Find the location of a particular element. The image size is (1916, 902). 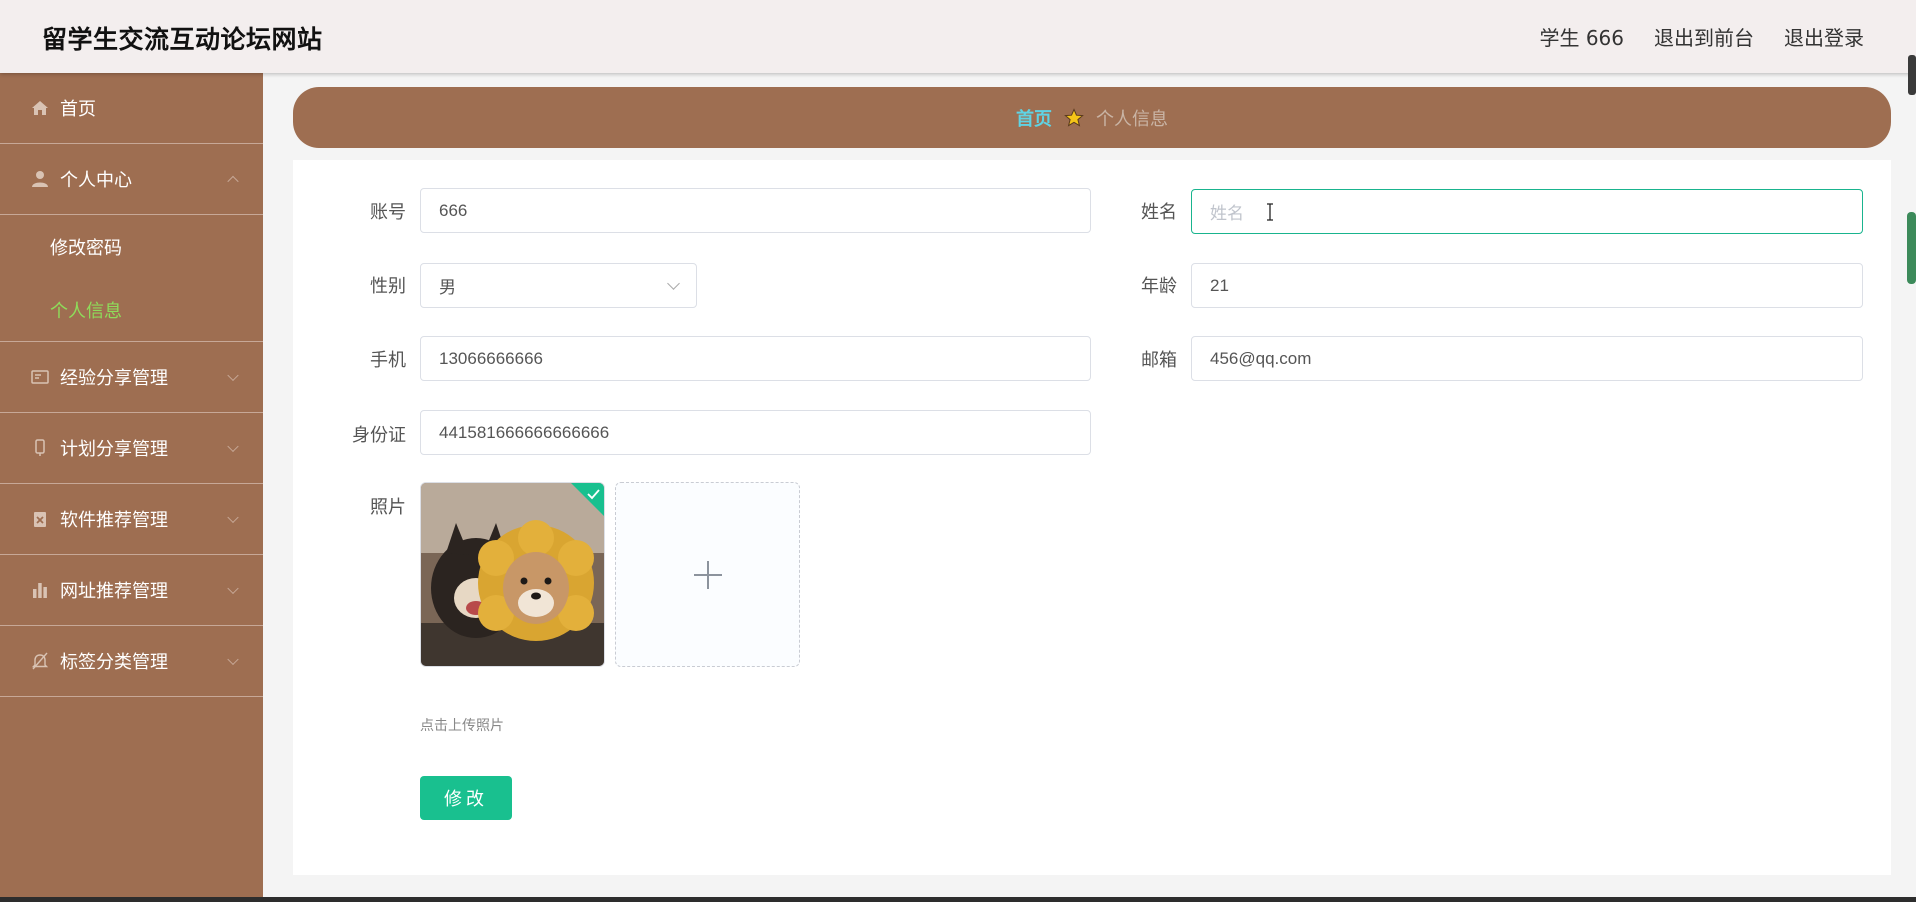

phone-field: 13066666666 is located at coordinates (755, 358).